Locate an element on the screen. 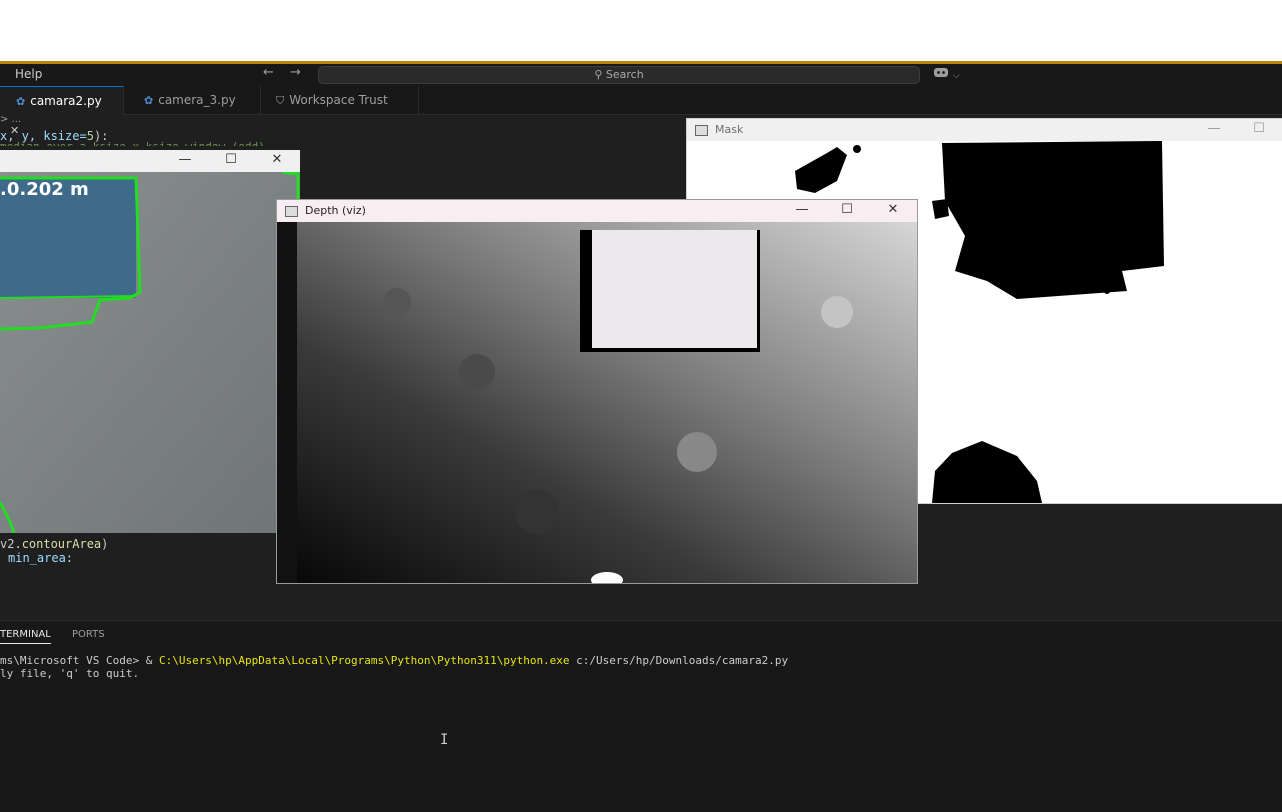  vscode-titlebar: Help ← → ⚲ Search ⌵ is located at coordinates (641, 75).